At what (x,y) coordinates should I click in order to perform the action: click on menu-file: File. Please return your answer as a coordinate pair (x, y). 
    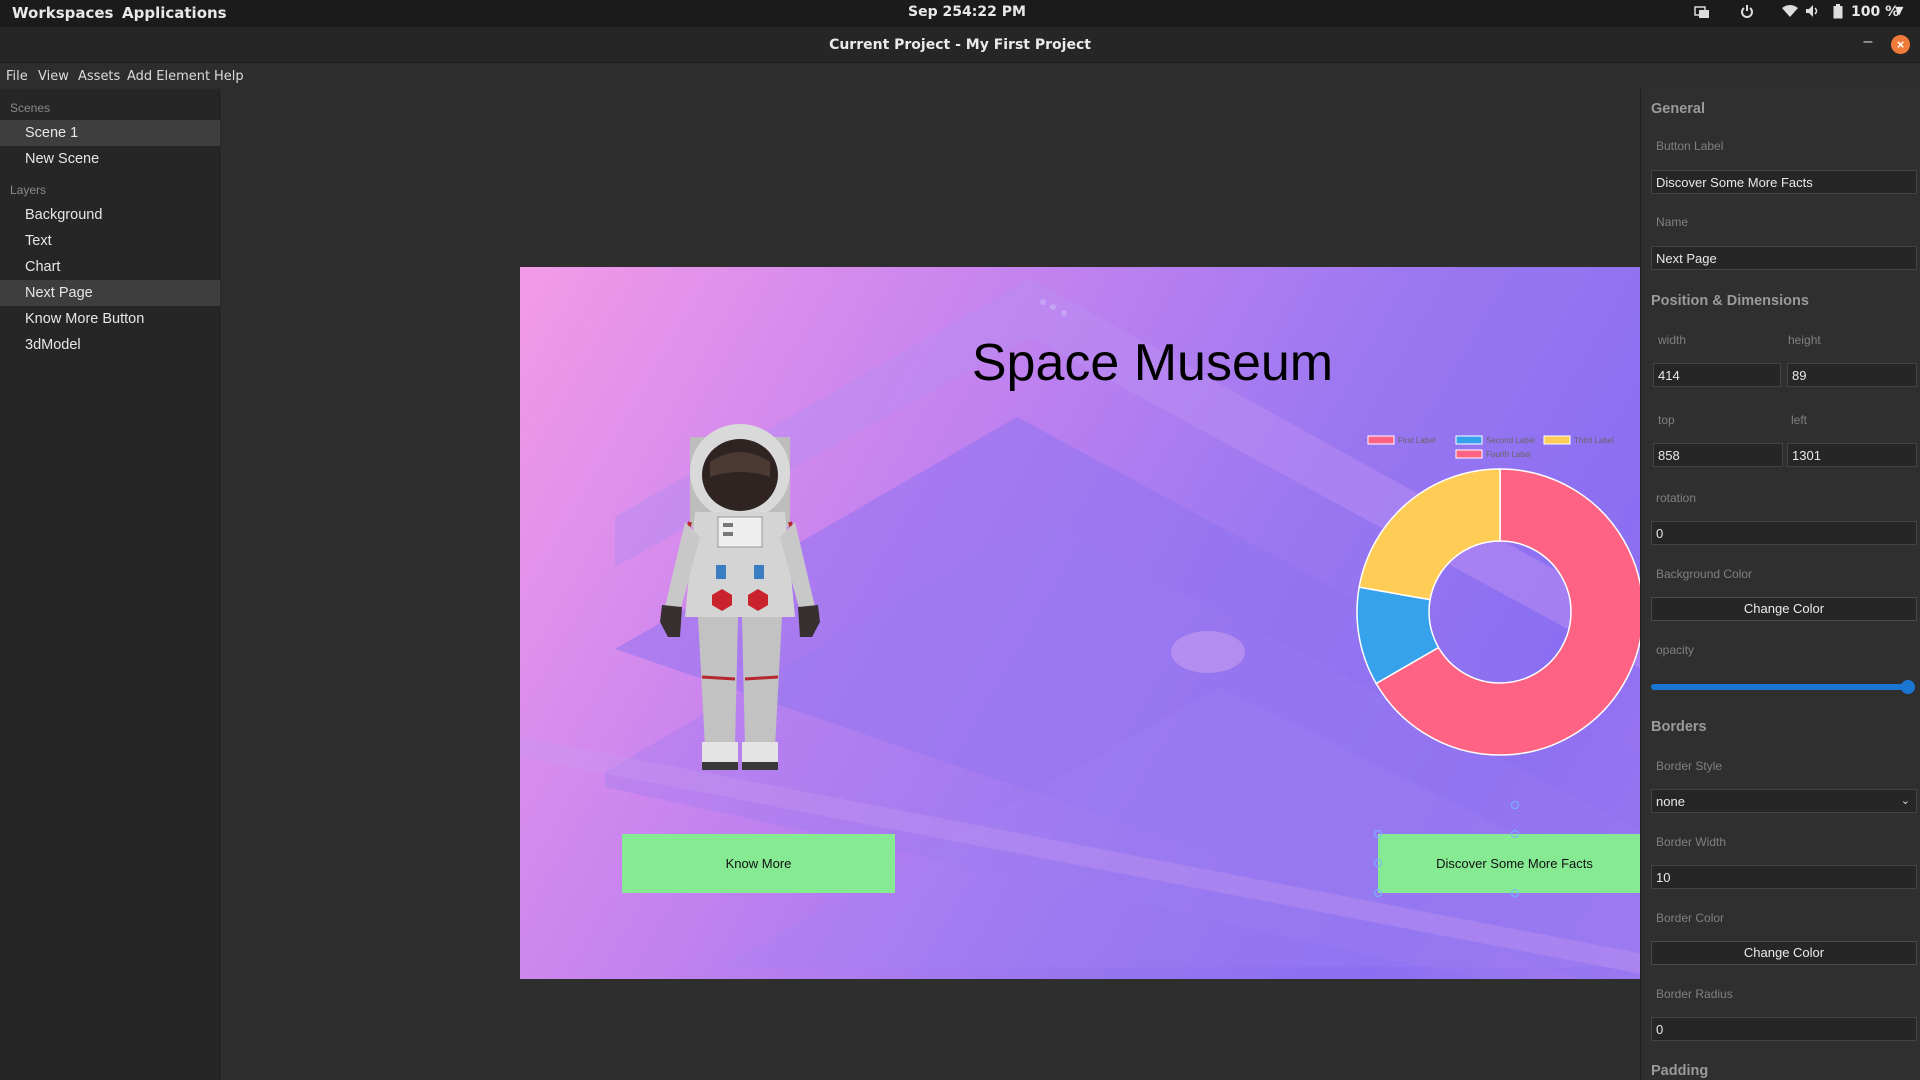
    Looking at the image, I should click on (17, 76).